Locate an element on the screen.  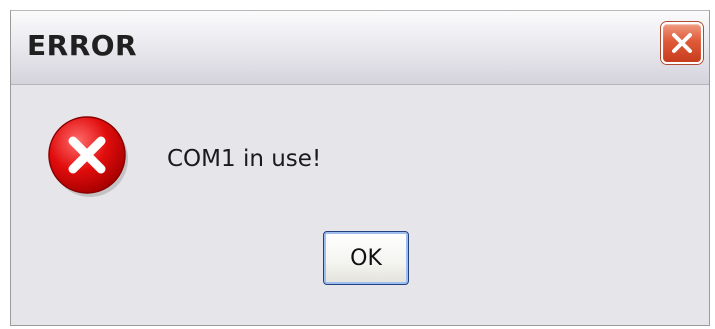
ok-button: OK is located at coordinates (366, 258).